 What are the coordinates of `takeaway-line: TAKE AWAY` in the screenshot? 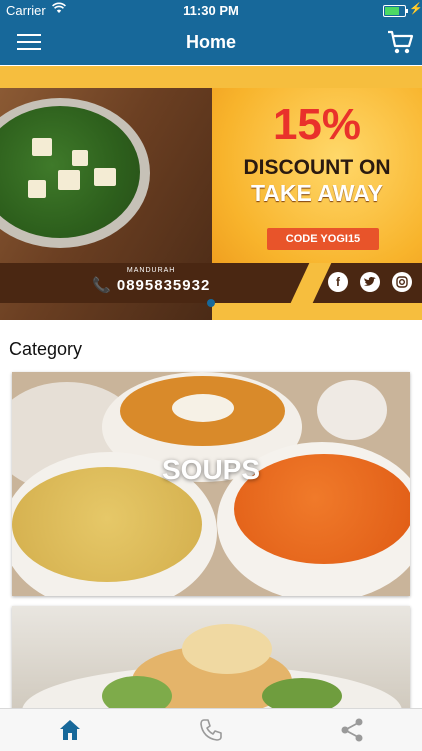 It's located at (317, 193).